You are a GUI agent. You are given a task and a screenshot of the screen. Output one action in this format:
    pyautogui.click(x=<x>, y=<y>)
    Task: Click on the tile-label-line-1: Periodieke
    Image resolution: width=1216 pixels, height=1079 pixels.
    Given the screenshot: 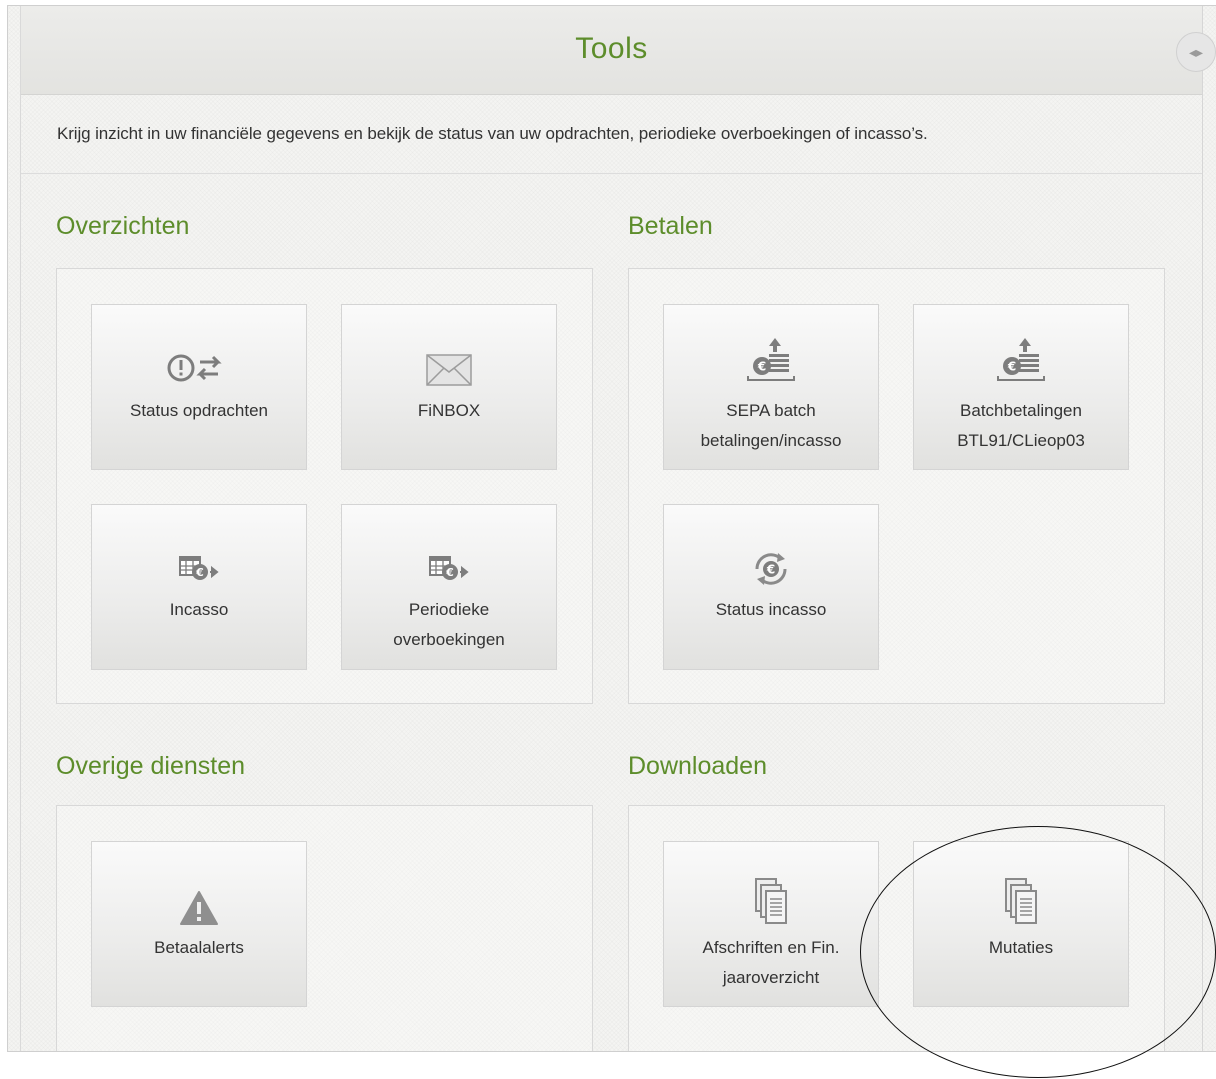 What is the action you would take?
    pyautogui.click(x=449, y=609)
    